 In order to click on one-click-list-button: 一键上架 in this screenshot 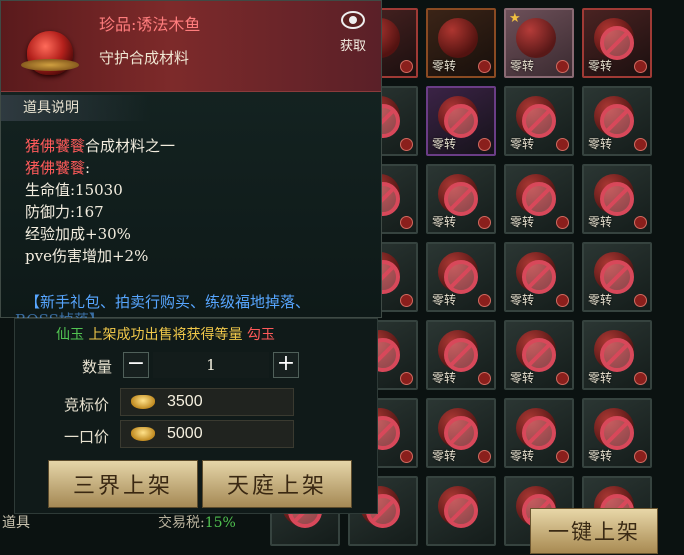, I will do `click(594, 531)`.